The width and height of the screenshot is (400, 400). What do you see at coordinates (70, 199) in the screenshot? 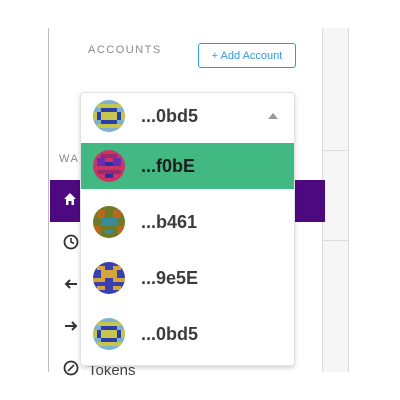
I see `home-icon` at bounding box center [70, 199].